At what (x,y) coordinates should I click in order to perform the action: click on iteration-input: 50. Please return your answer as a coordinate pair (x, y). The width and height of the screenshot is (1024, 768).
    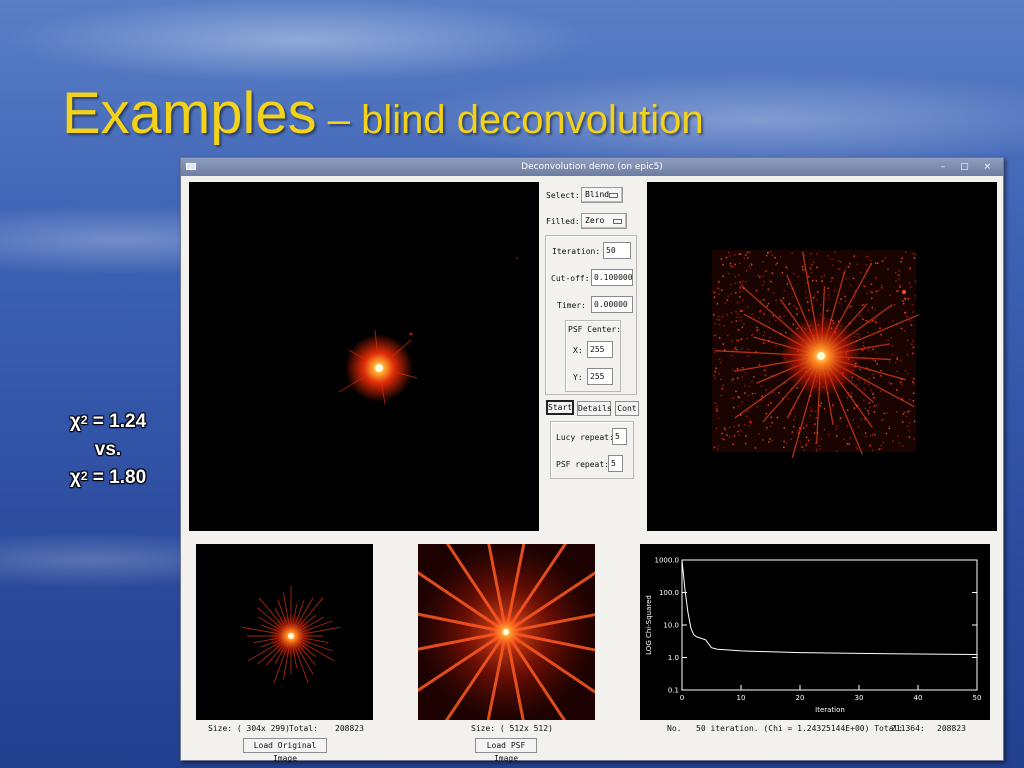
    Looking at the image, I should click on (617, 250).